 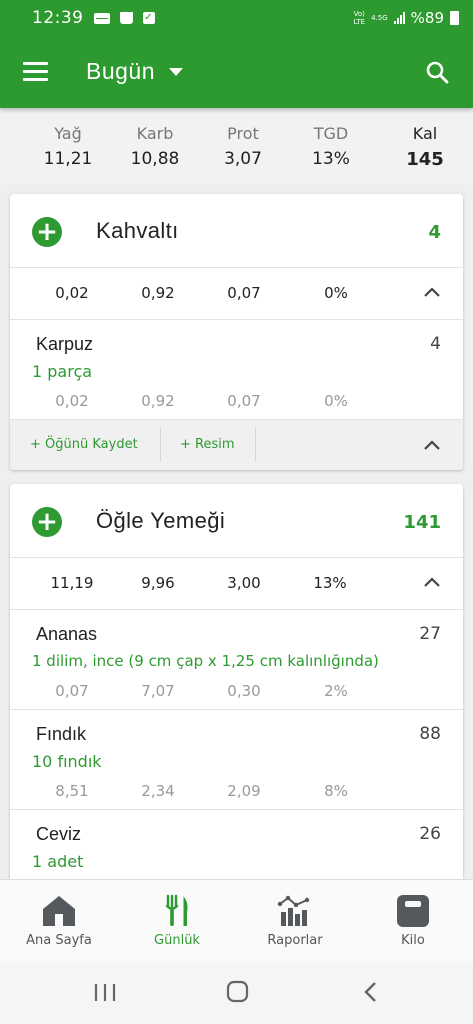 What do you see at coordinates (293, 910) in the screenshot?
I see `chart-icon` at bounding box center [293, 910].